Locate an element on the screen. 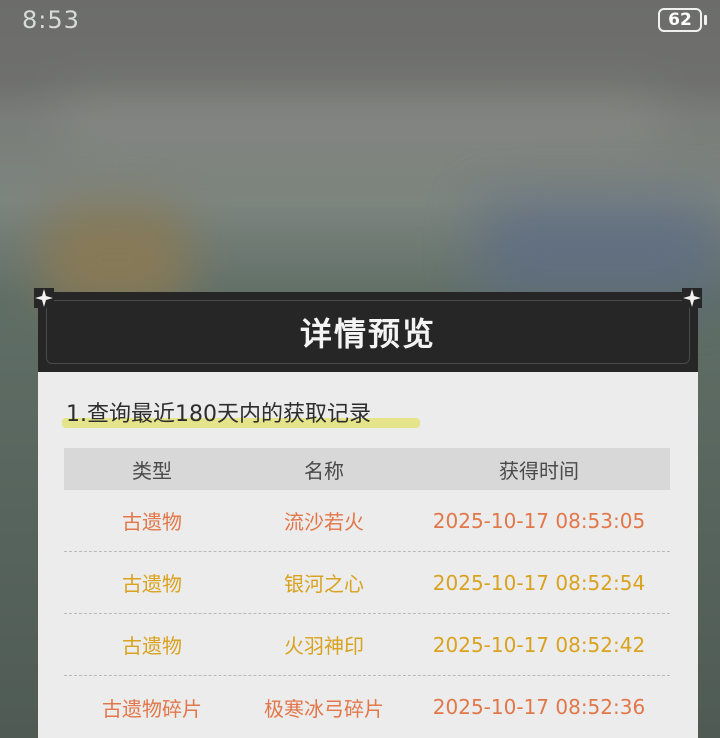 The width and height of the screenshot is (720, 738). row-type: 古遗物碎片 is located at coordinates (152, 708).